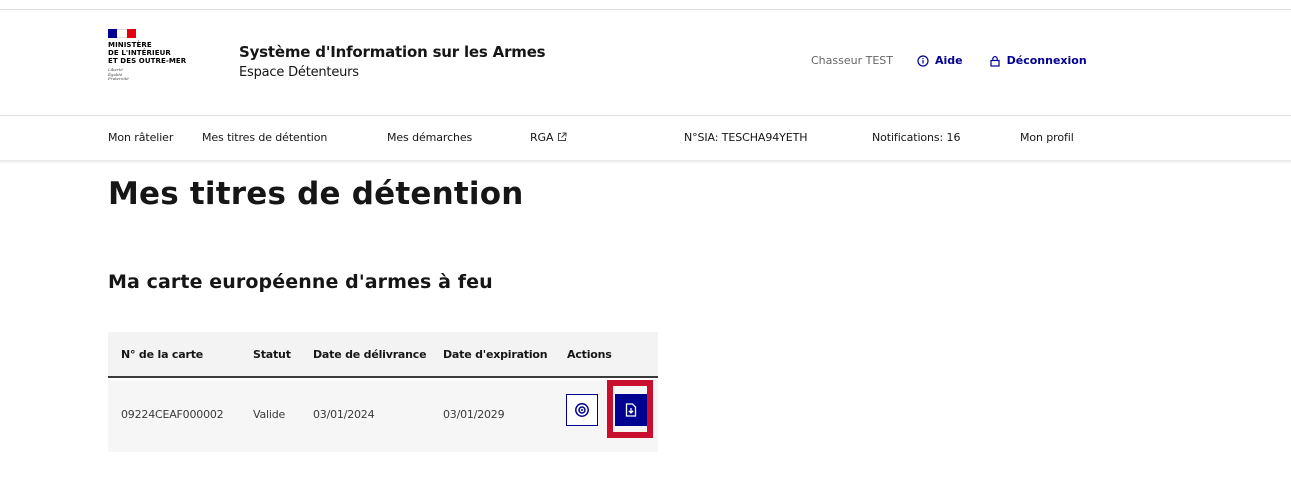 This screenshot has width=1291, height=499. Describe the element at coordinates (542, 137) in the screenshot. I see `nav-item-rga-label: RGA` at that location.